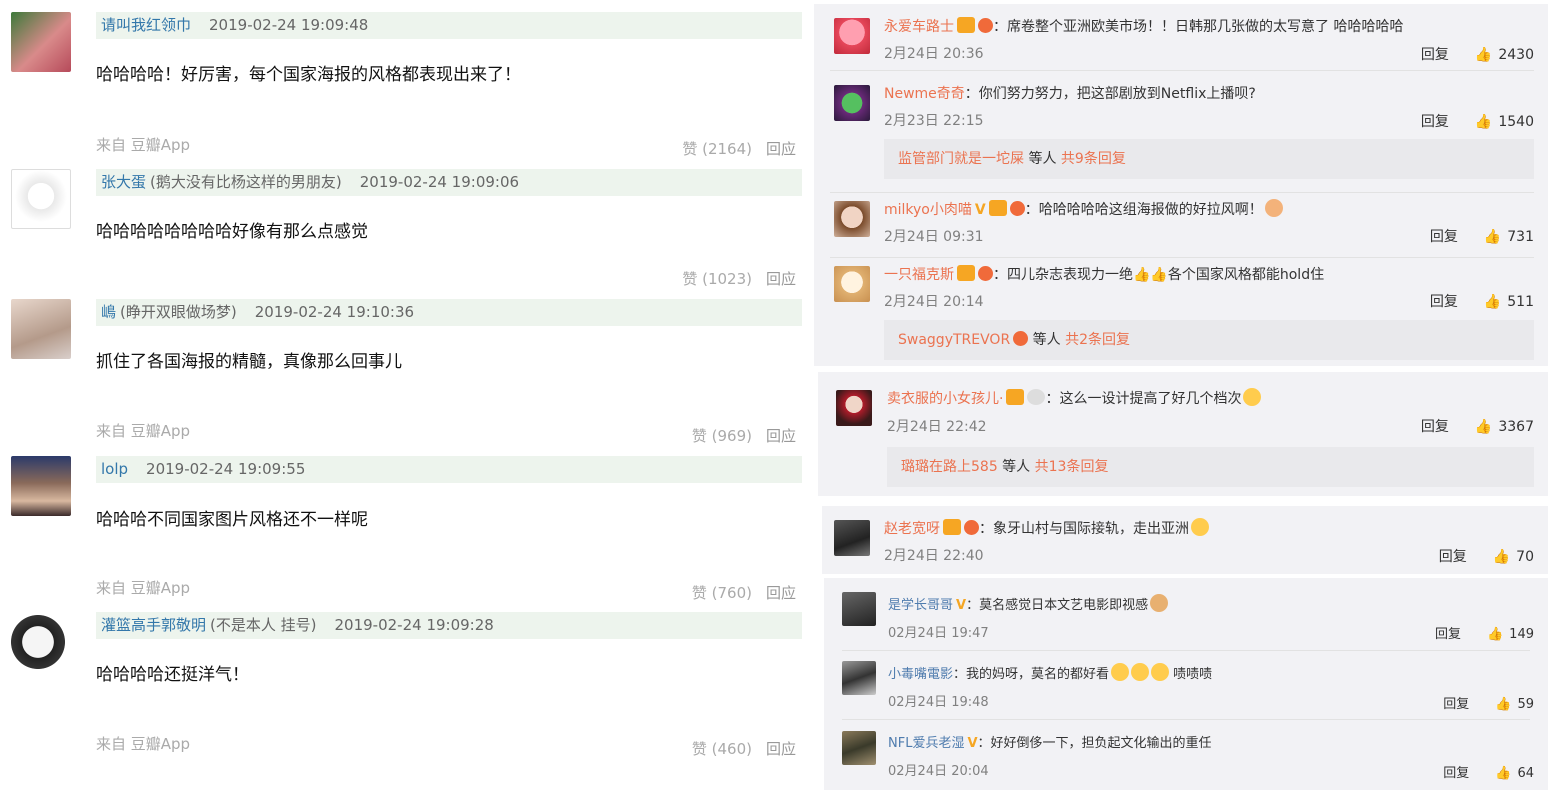  I want to click on user-name-link: 灌篮高手郭敬明, so click(153, 625).